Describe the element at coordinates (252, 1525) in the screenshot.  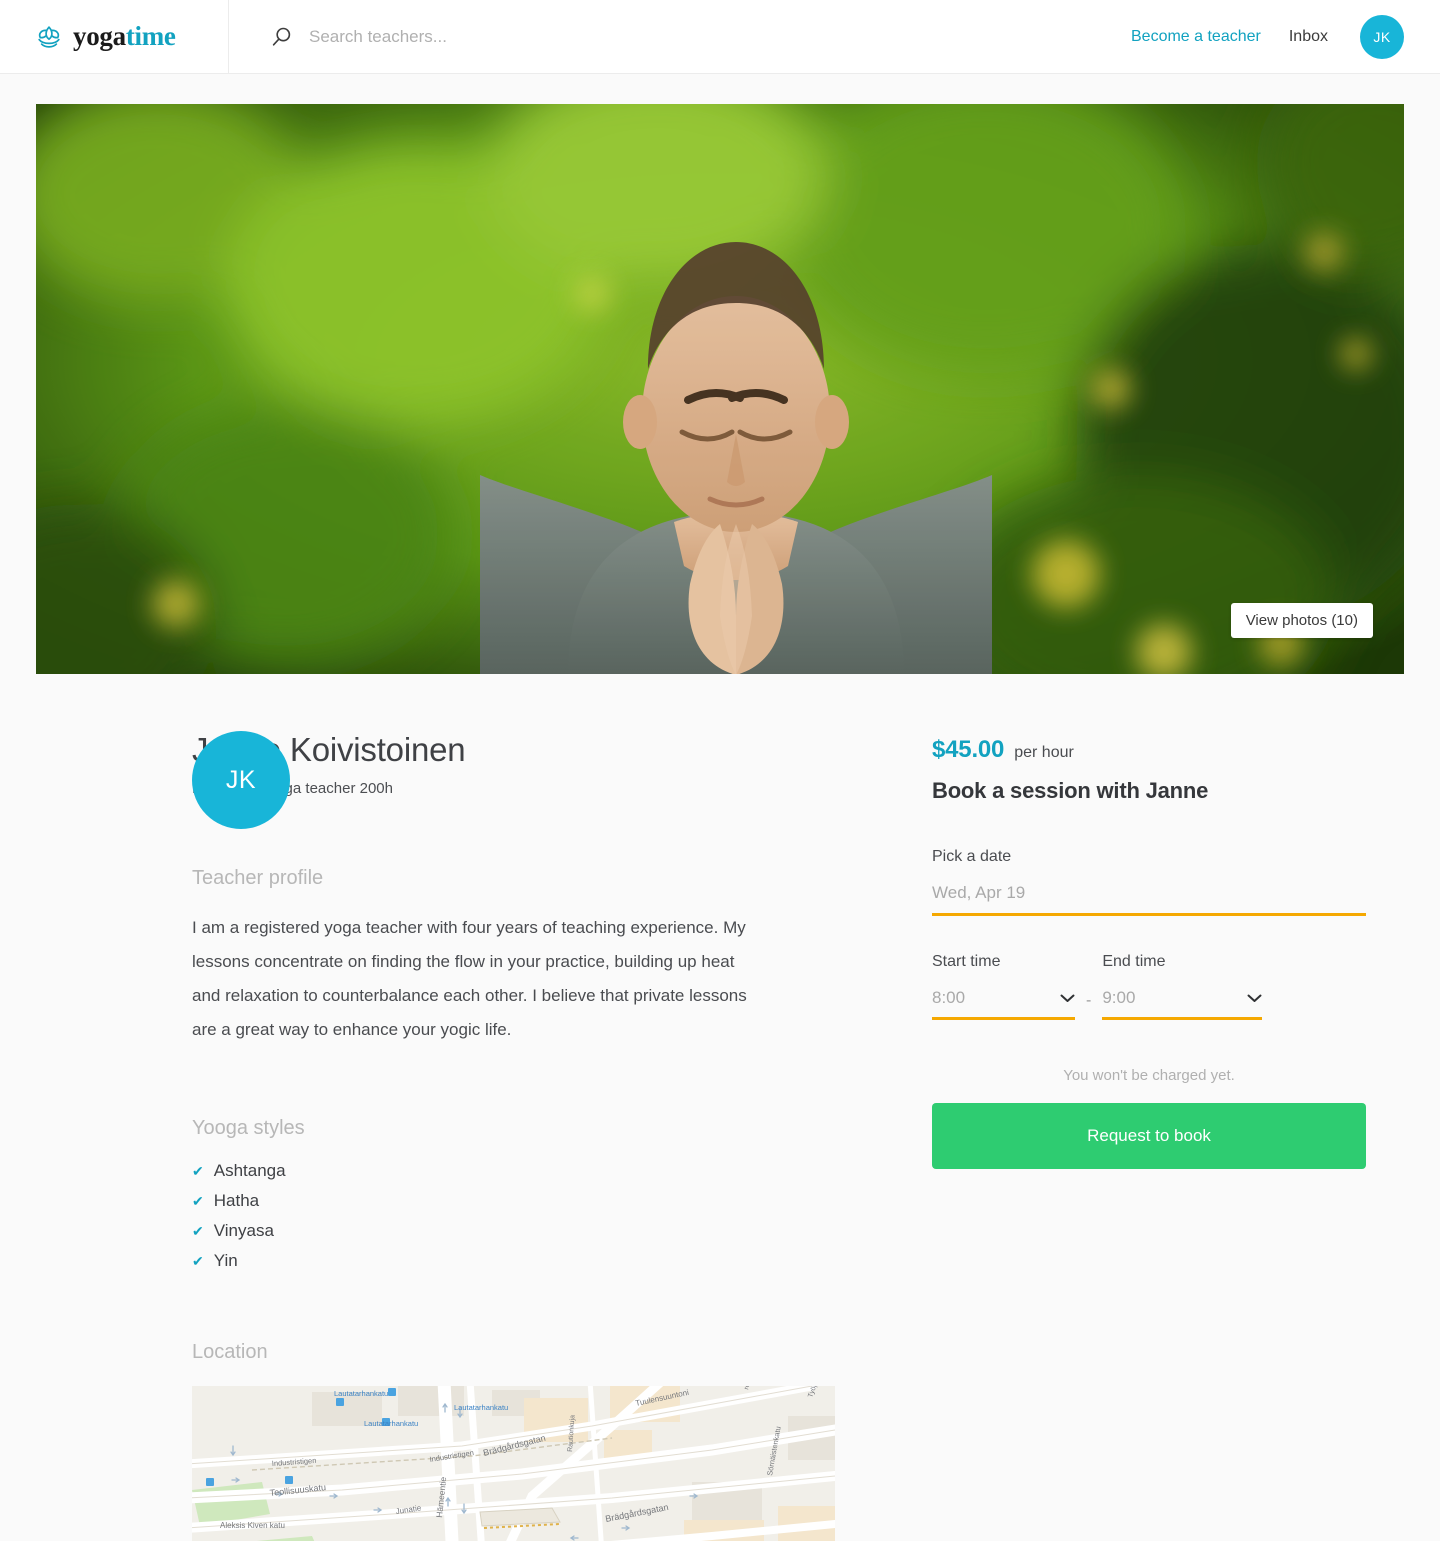
I see `svg-text: Aleksis Kiven katu` at that location.